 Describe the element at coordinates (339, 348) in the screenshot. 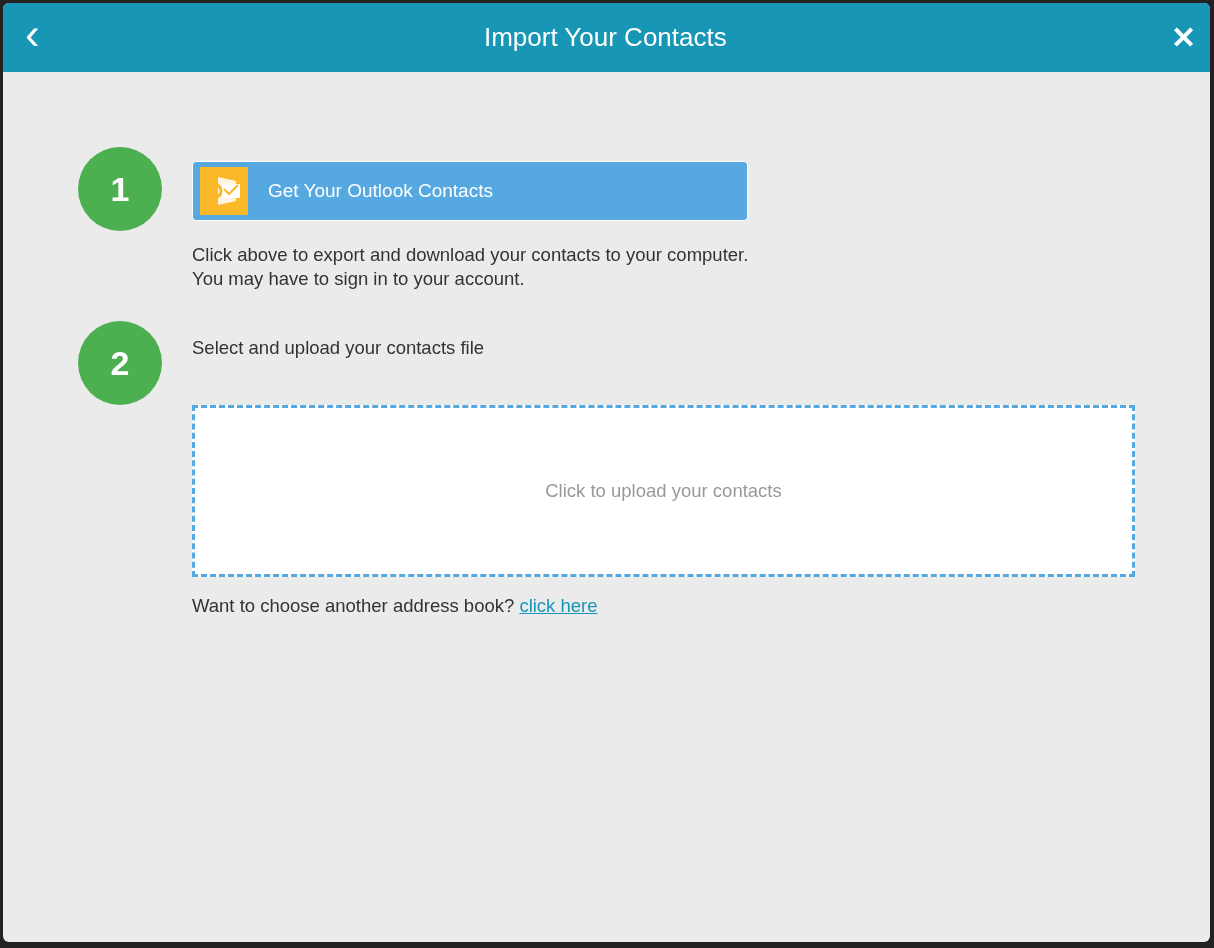

I see `step-label: Select and upload your contacts file` at that location.